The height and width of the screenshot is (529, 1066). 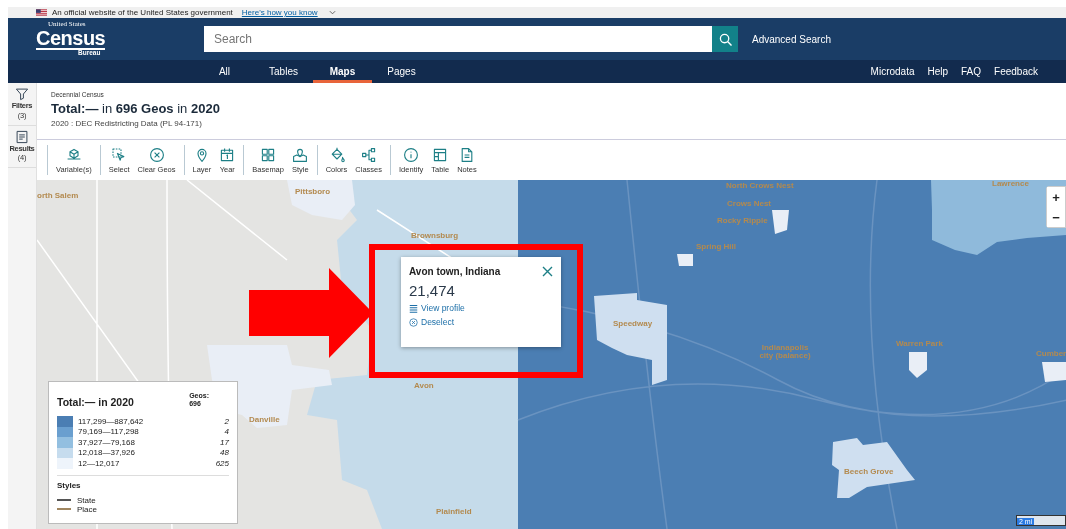 I want to click on map-label: Brownsburg, so click(x=435, y=236).